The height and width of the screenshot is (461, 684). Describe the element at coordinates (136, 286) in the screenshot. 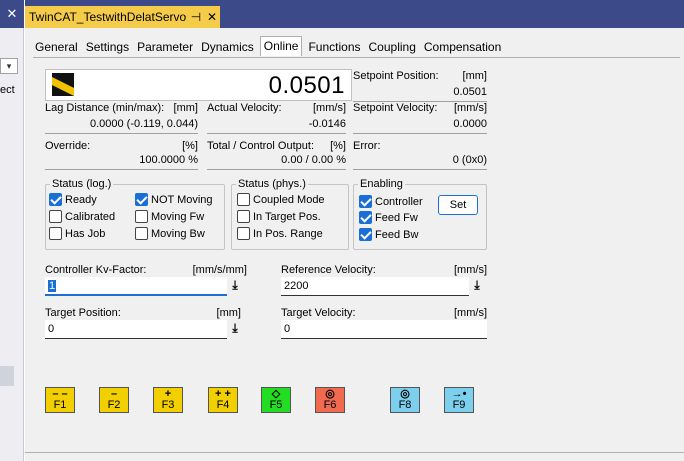

I see `kv-factor-input: 1` at that location.